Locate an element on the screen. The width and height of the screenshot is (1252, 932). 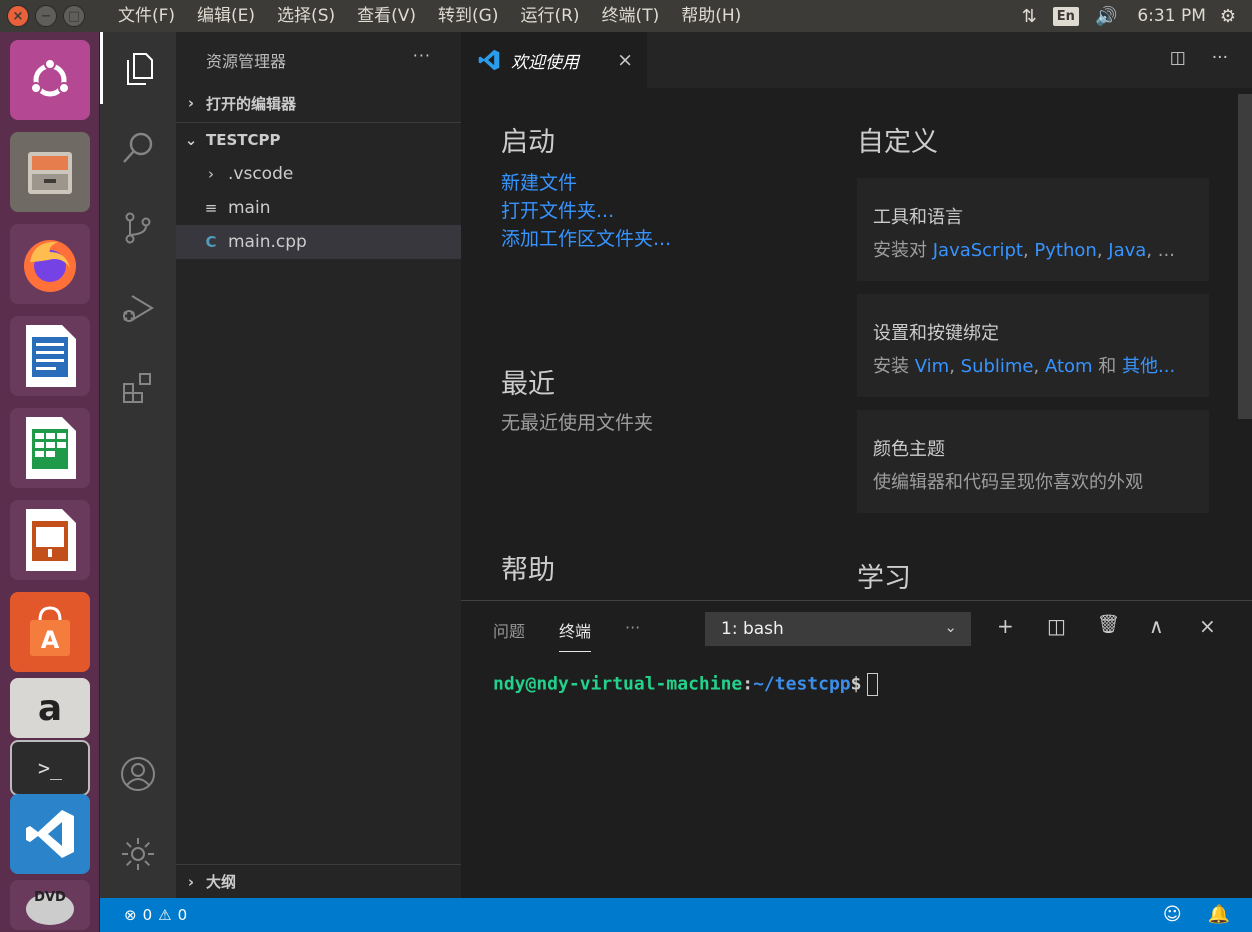
launcher-terminal-icon: >_ is located at coordinates (50, 768).